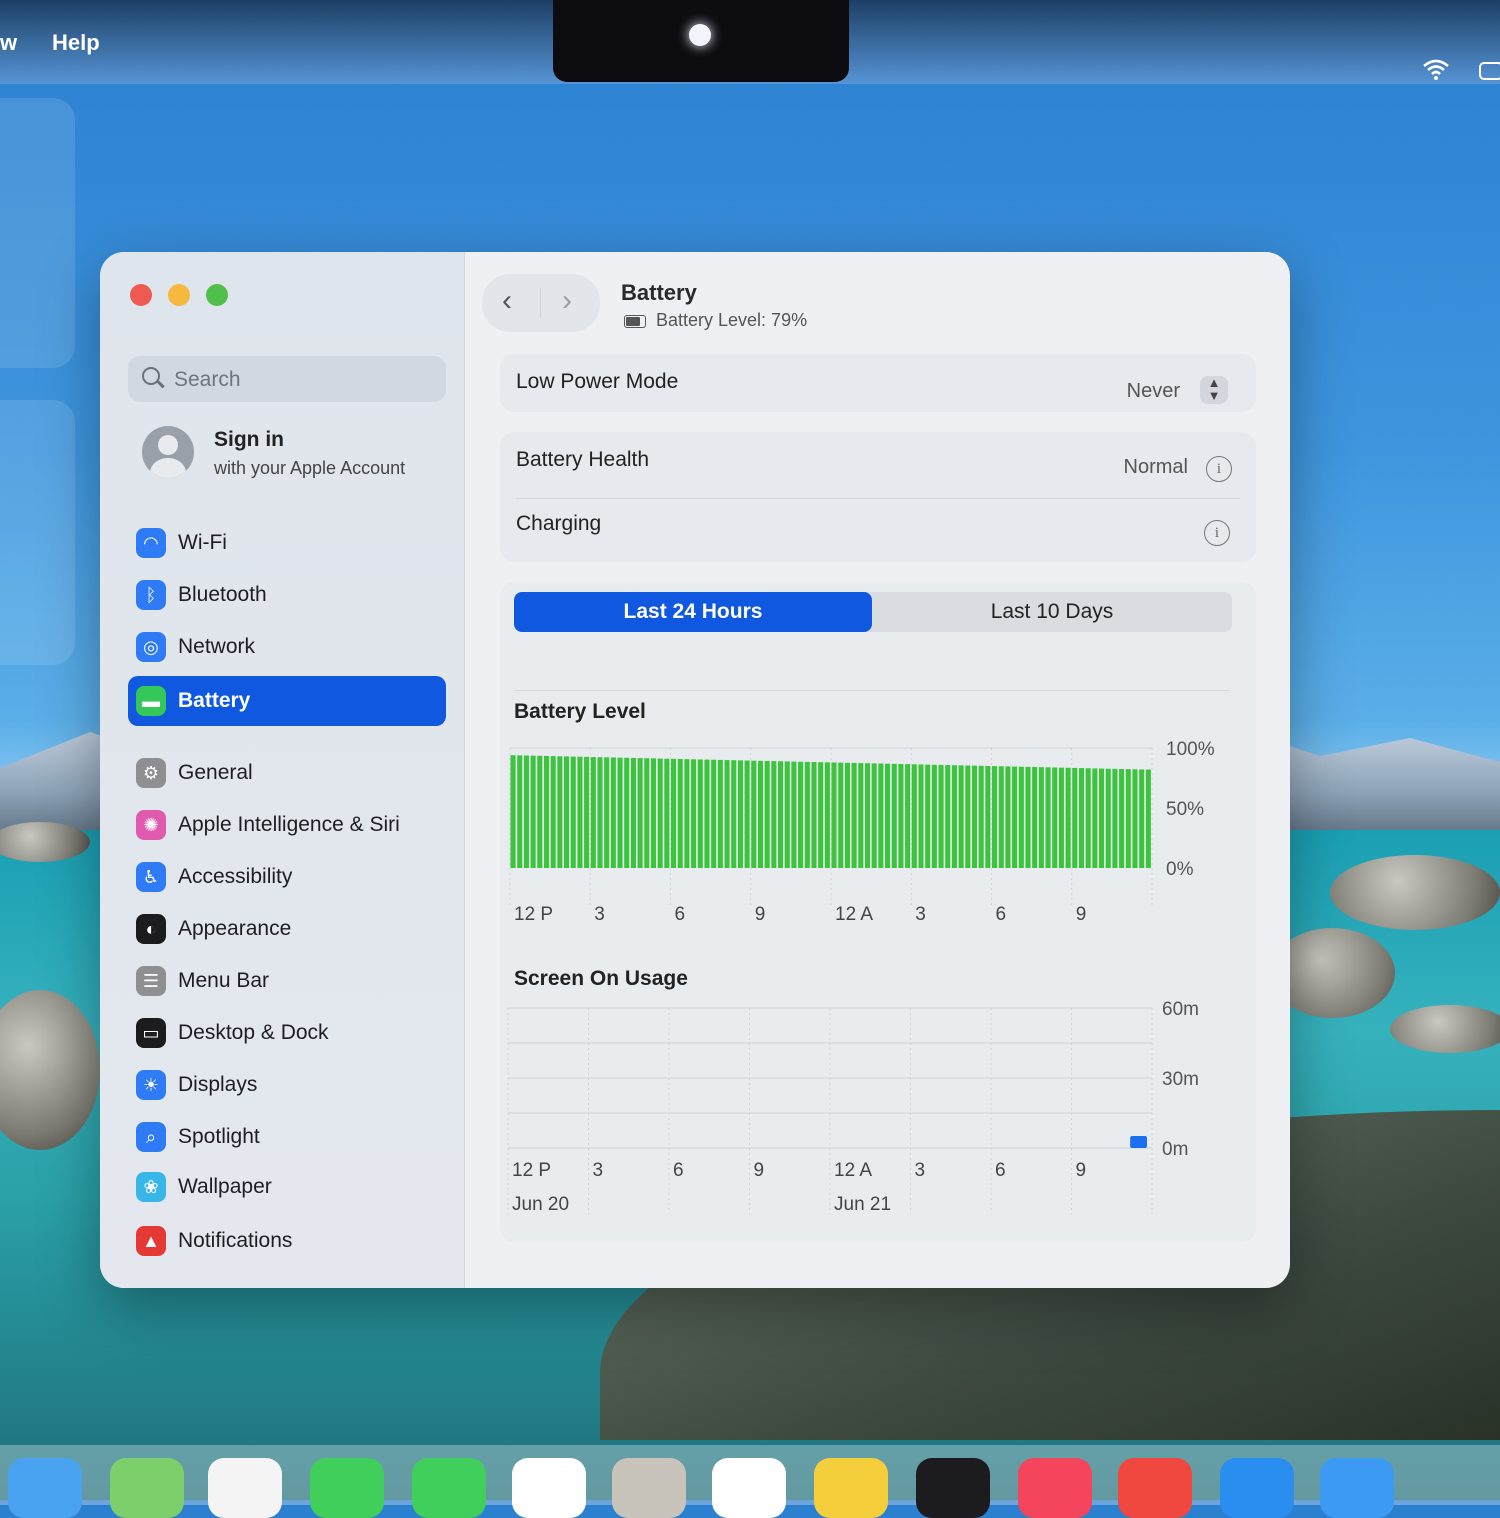  Describe the element at coordinates (749, 1488) in the screenshot. I see `dock-app-reminders` at that location.